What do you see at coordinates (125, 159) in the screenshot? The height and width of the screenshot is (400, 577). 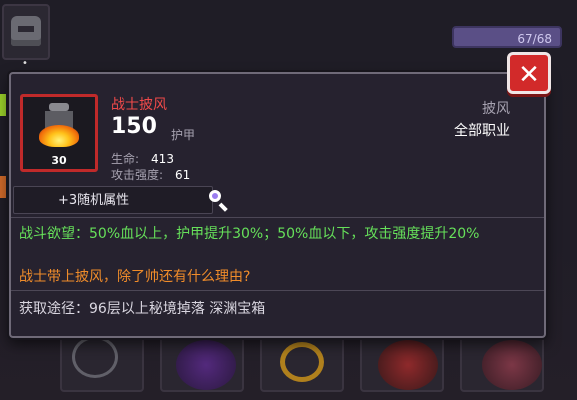 I see `stat-label: 生命:` at bounding box center [125, 159].